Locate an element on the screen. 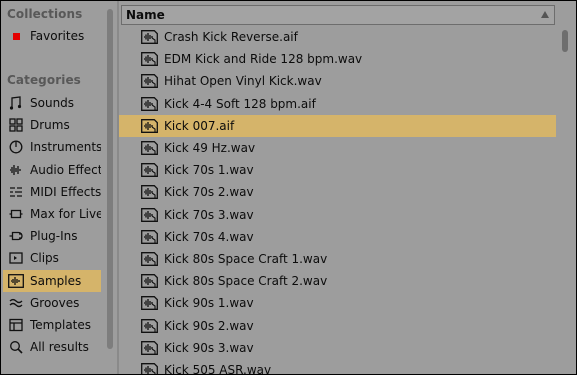 This screenshot has height=375, width=577. clips-icon is located at coordinates (16, 258).